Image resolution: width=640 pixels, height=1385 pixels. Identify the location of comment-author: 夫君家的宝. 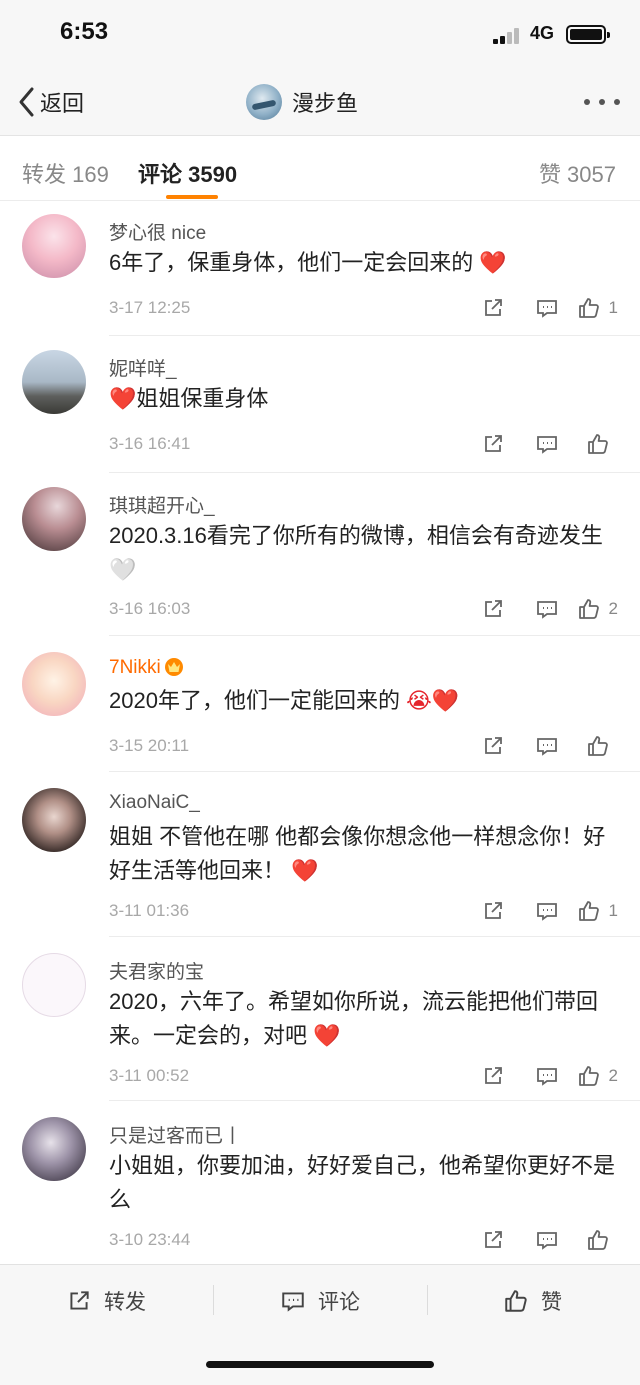
(156, 970).